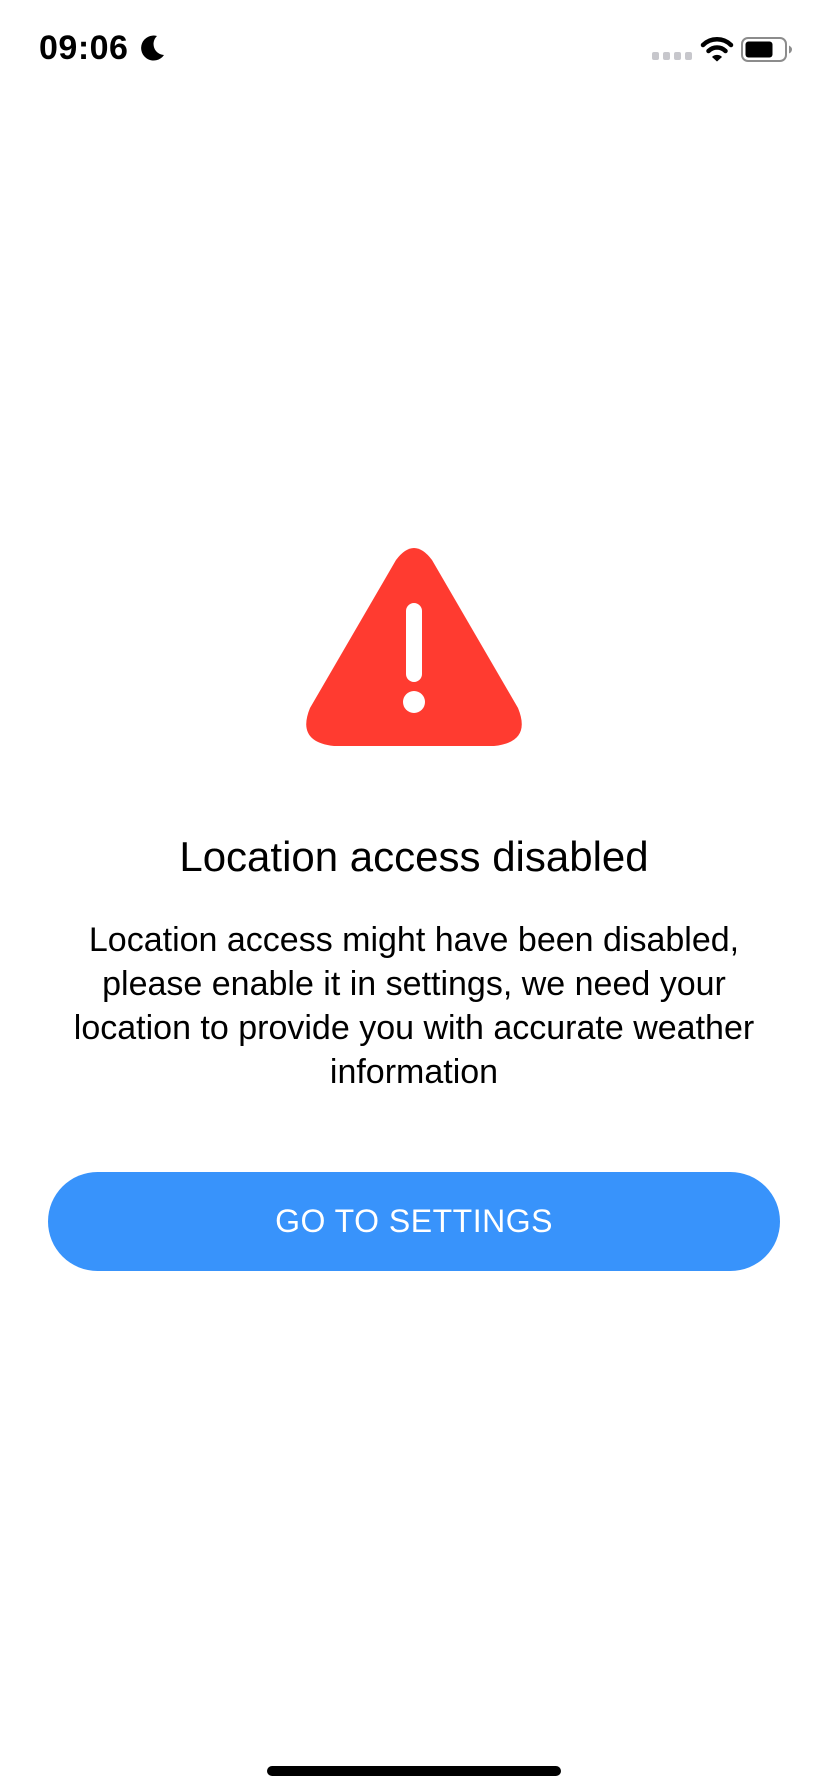  Describe the element at coordinates (414, 1221) in the screenshot. I see `go-to-settings-button: GO TO SETTINGS` at that location.